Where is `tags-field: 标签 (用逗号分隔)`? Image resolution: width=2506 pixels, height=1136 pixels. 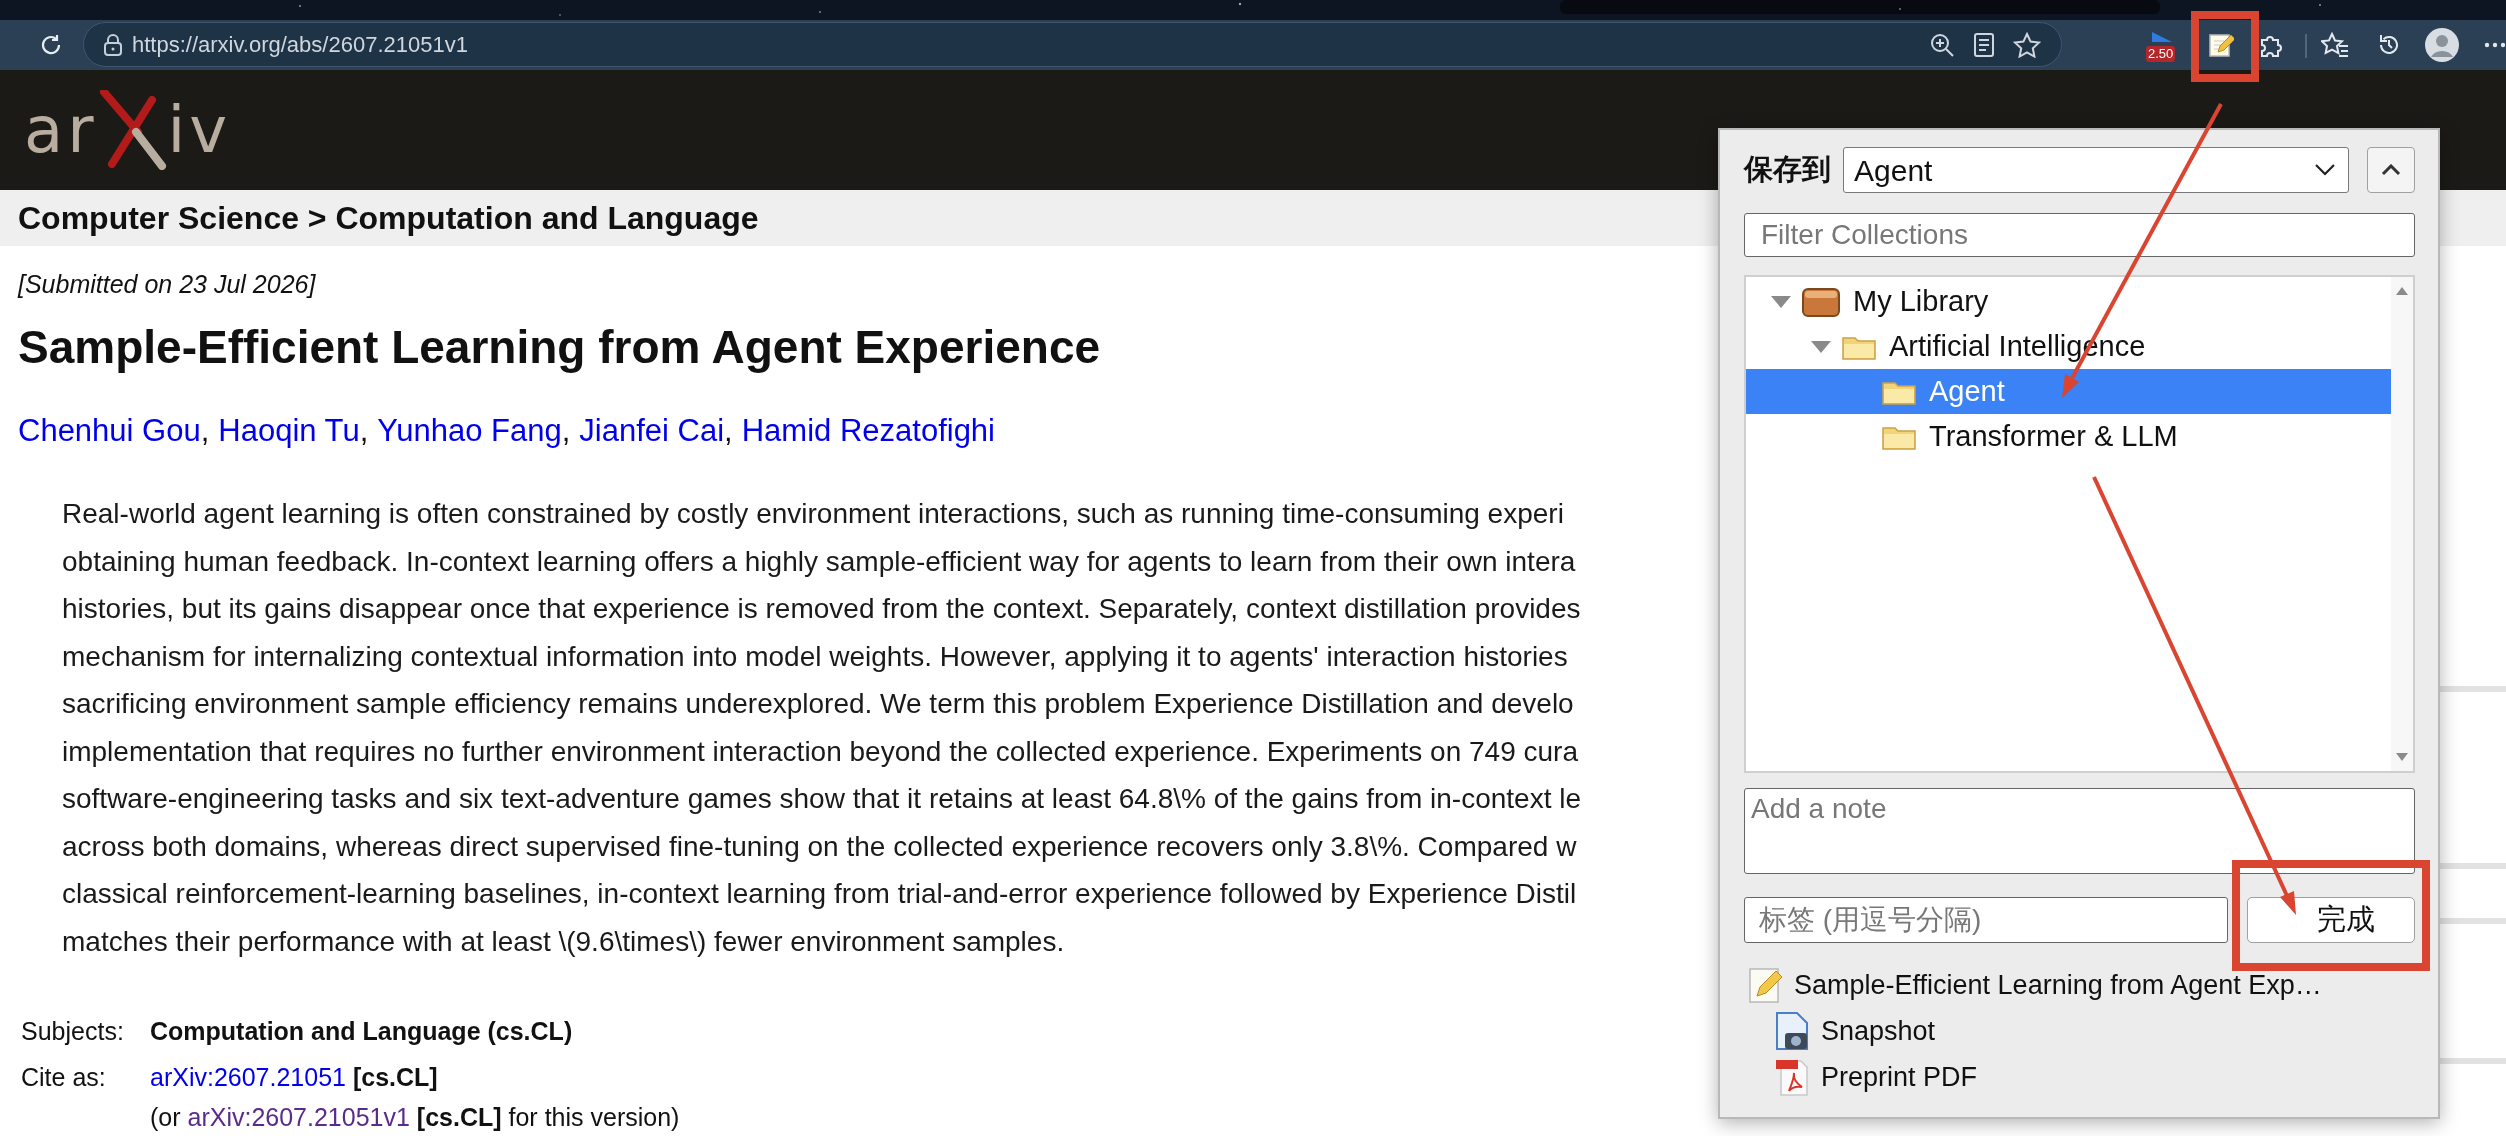
tags-field: 标签 (用逗号分隔) is located at coordinates (1986, 920).